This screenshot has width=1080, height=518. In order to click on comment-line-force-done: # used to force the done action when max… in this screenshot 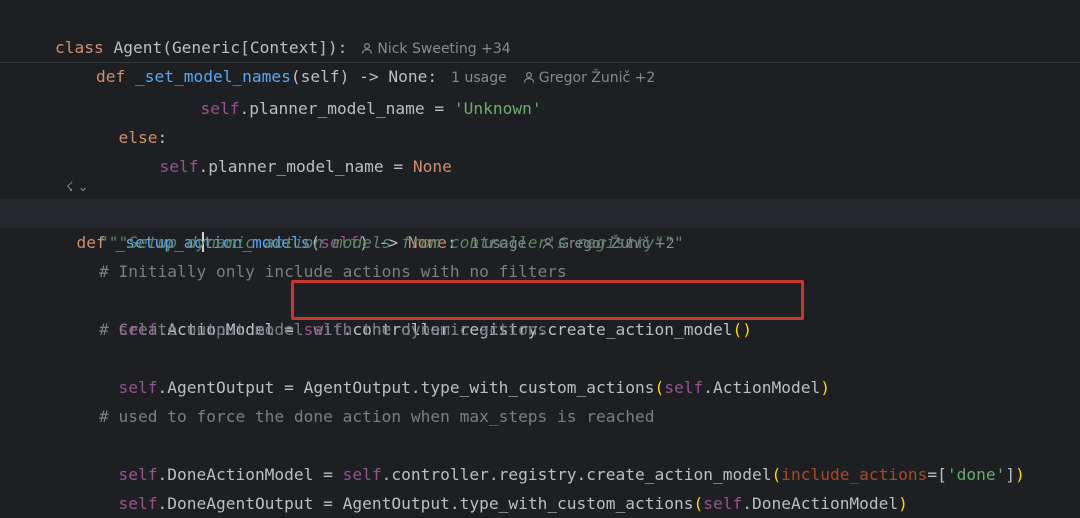, I will do `click(377, 416)`.